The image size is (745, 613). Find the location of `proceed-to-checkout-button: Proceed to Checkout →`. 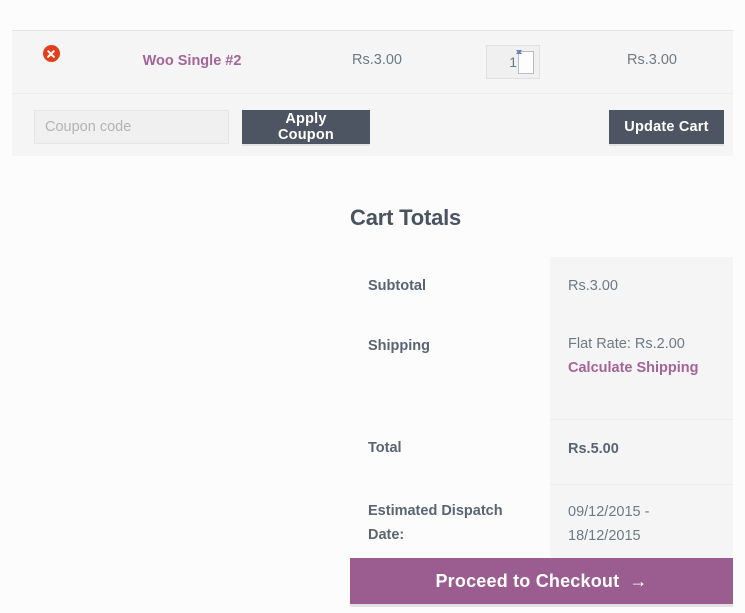

proceed-to-checkout-button: Proceed to Checkout → is located at coordinates (541, 581).